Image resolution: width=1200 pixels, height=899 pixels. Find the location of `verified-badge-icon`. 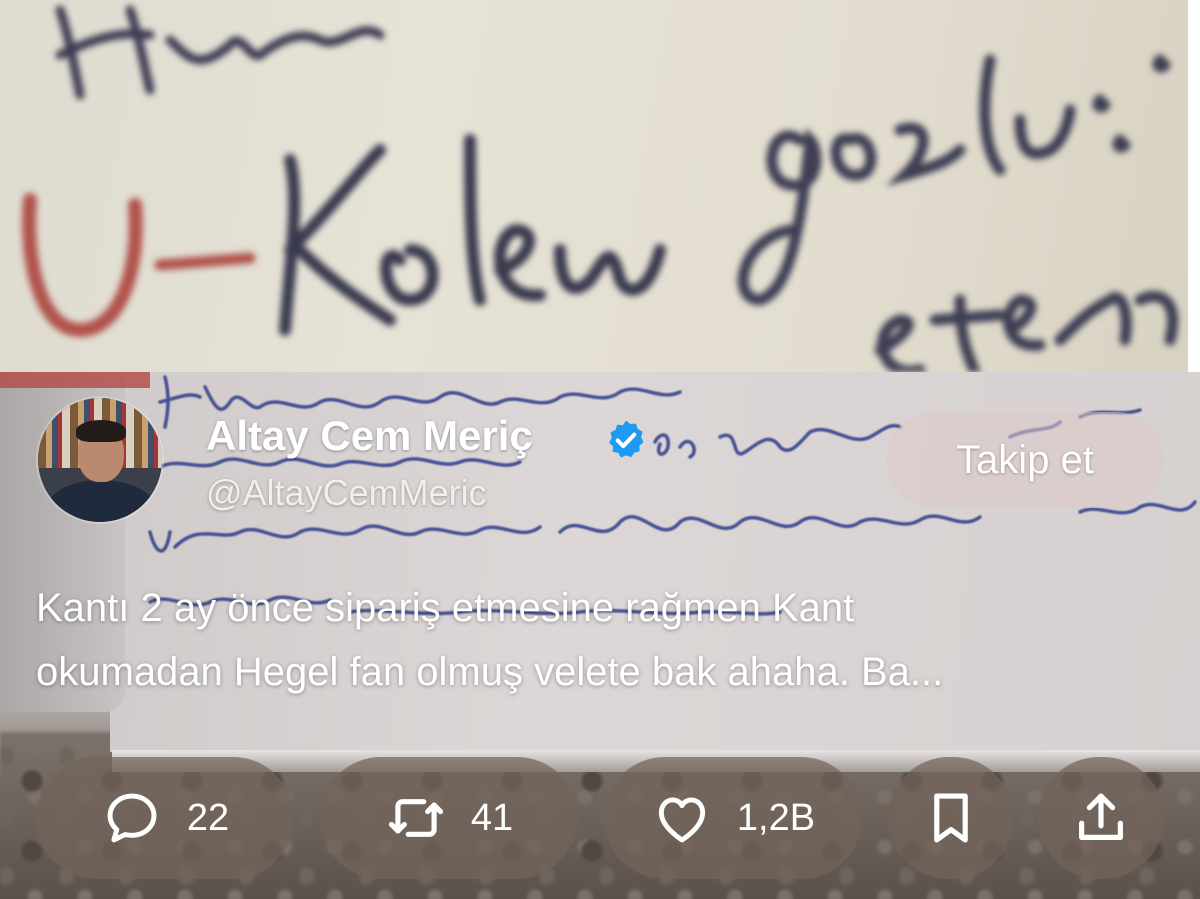

verified-badge-icon is located at coordinates (626, 439).